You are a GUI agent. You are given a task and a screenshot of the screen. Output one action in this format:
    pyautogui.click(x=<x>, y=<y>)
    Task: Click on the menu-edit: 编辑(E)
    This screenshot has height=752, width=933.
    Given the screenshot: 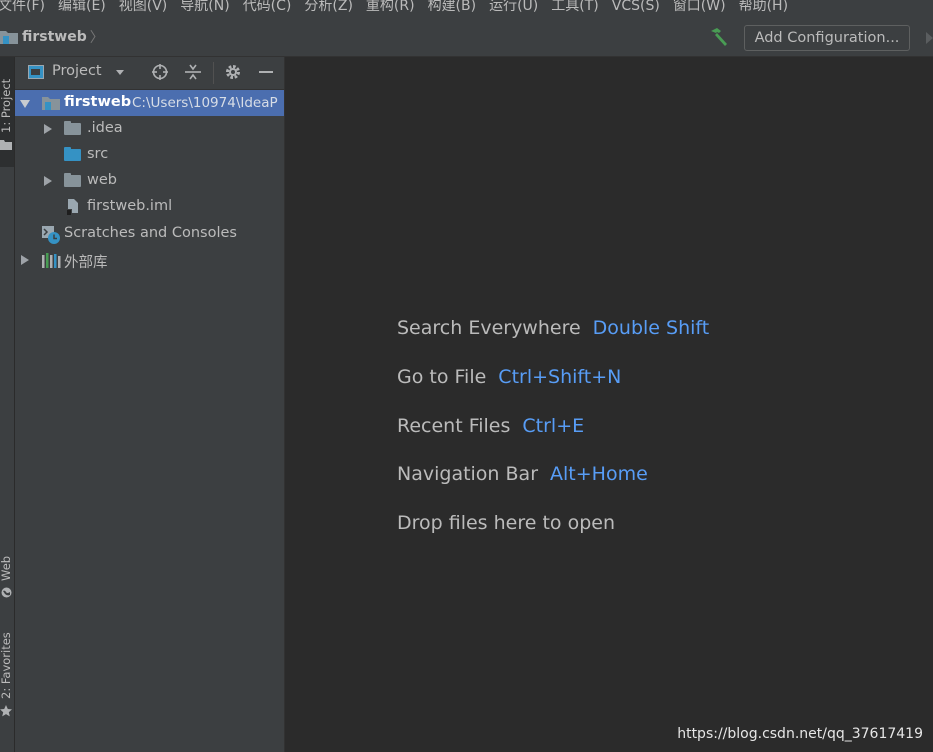 What is the action you would take?
    pyautogui.click(x=82, y=6)
    